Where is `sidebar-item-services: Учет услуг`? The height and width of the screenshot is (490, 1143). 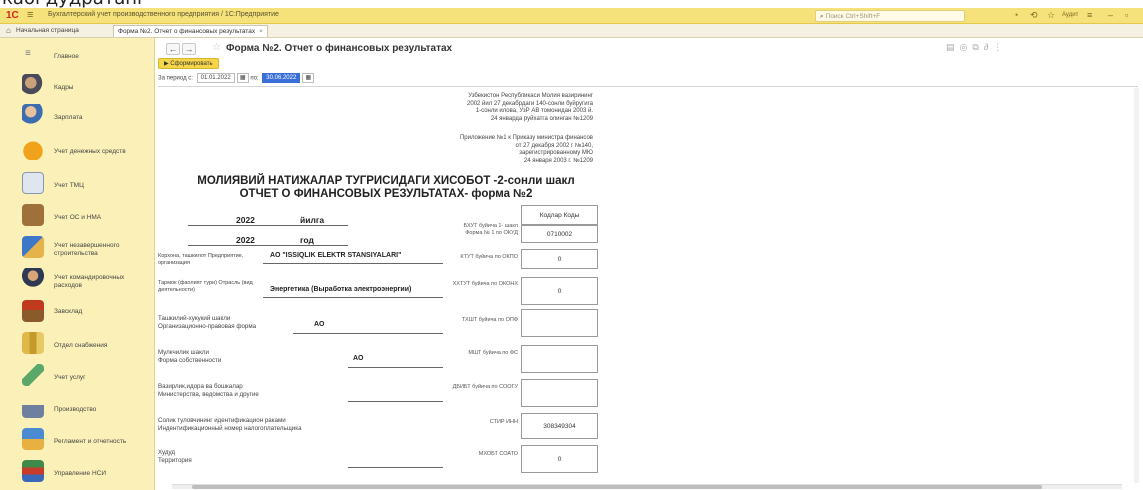 sidebar-item-services: Учет услуг is located at coordinates (77, 377).